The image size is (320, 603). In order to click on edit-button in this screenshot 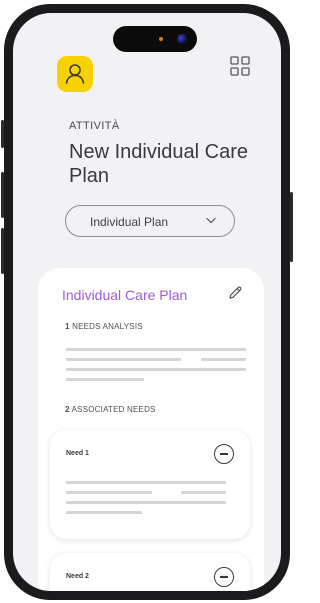, I will do `click(235, 295)`.